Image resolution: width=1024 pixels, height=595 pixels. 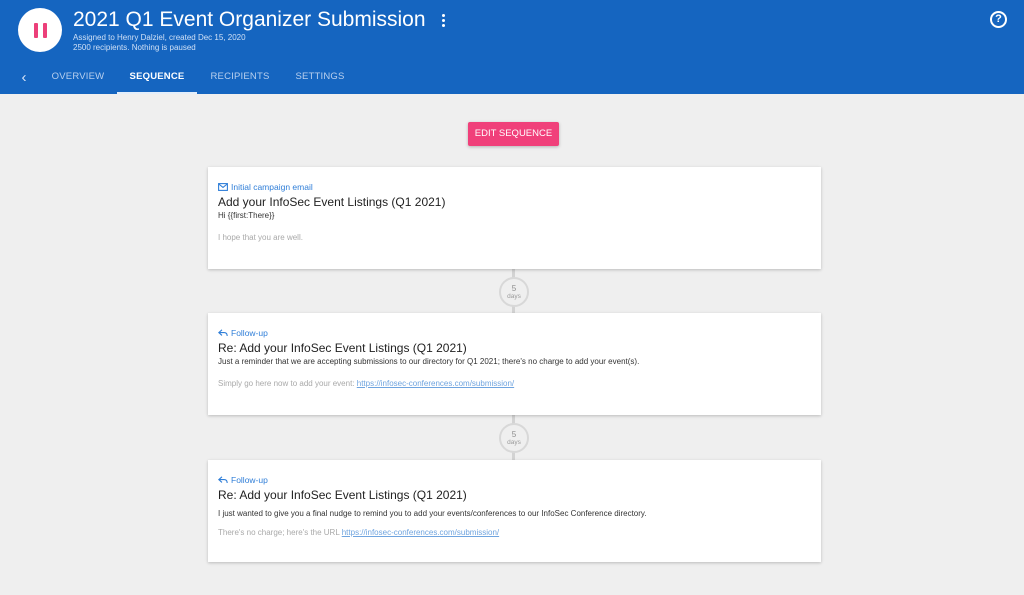 What do you see at coordinates (24, 78) in the screenshot?
I see `chevron-left-icon: ‹` at bounding box center [24, 78].